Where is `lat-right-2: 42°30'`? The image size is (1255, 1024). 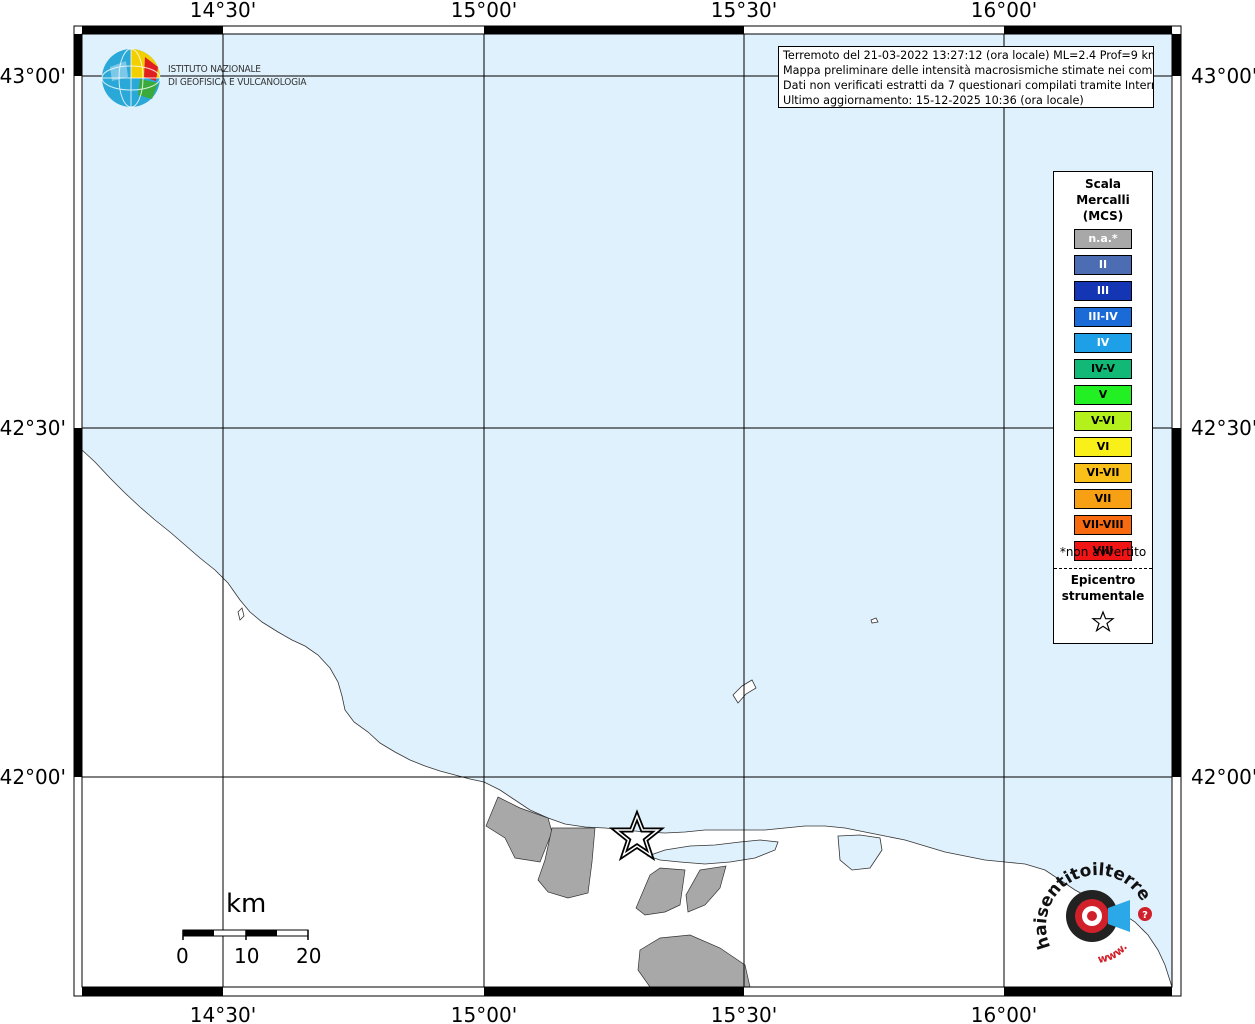
lat-right-2: 42°30' is located at coordinates (1223, 428).